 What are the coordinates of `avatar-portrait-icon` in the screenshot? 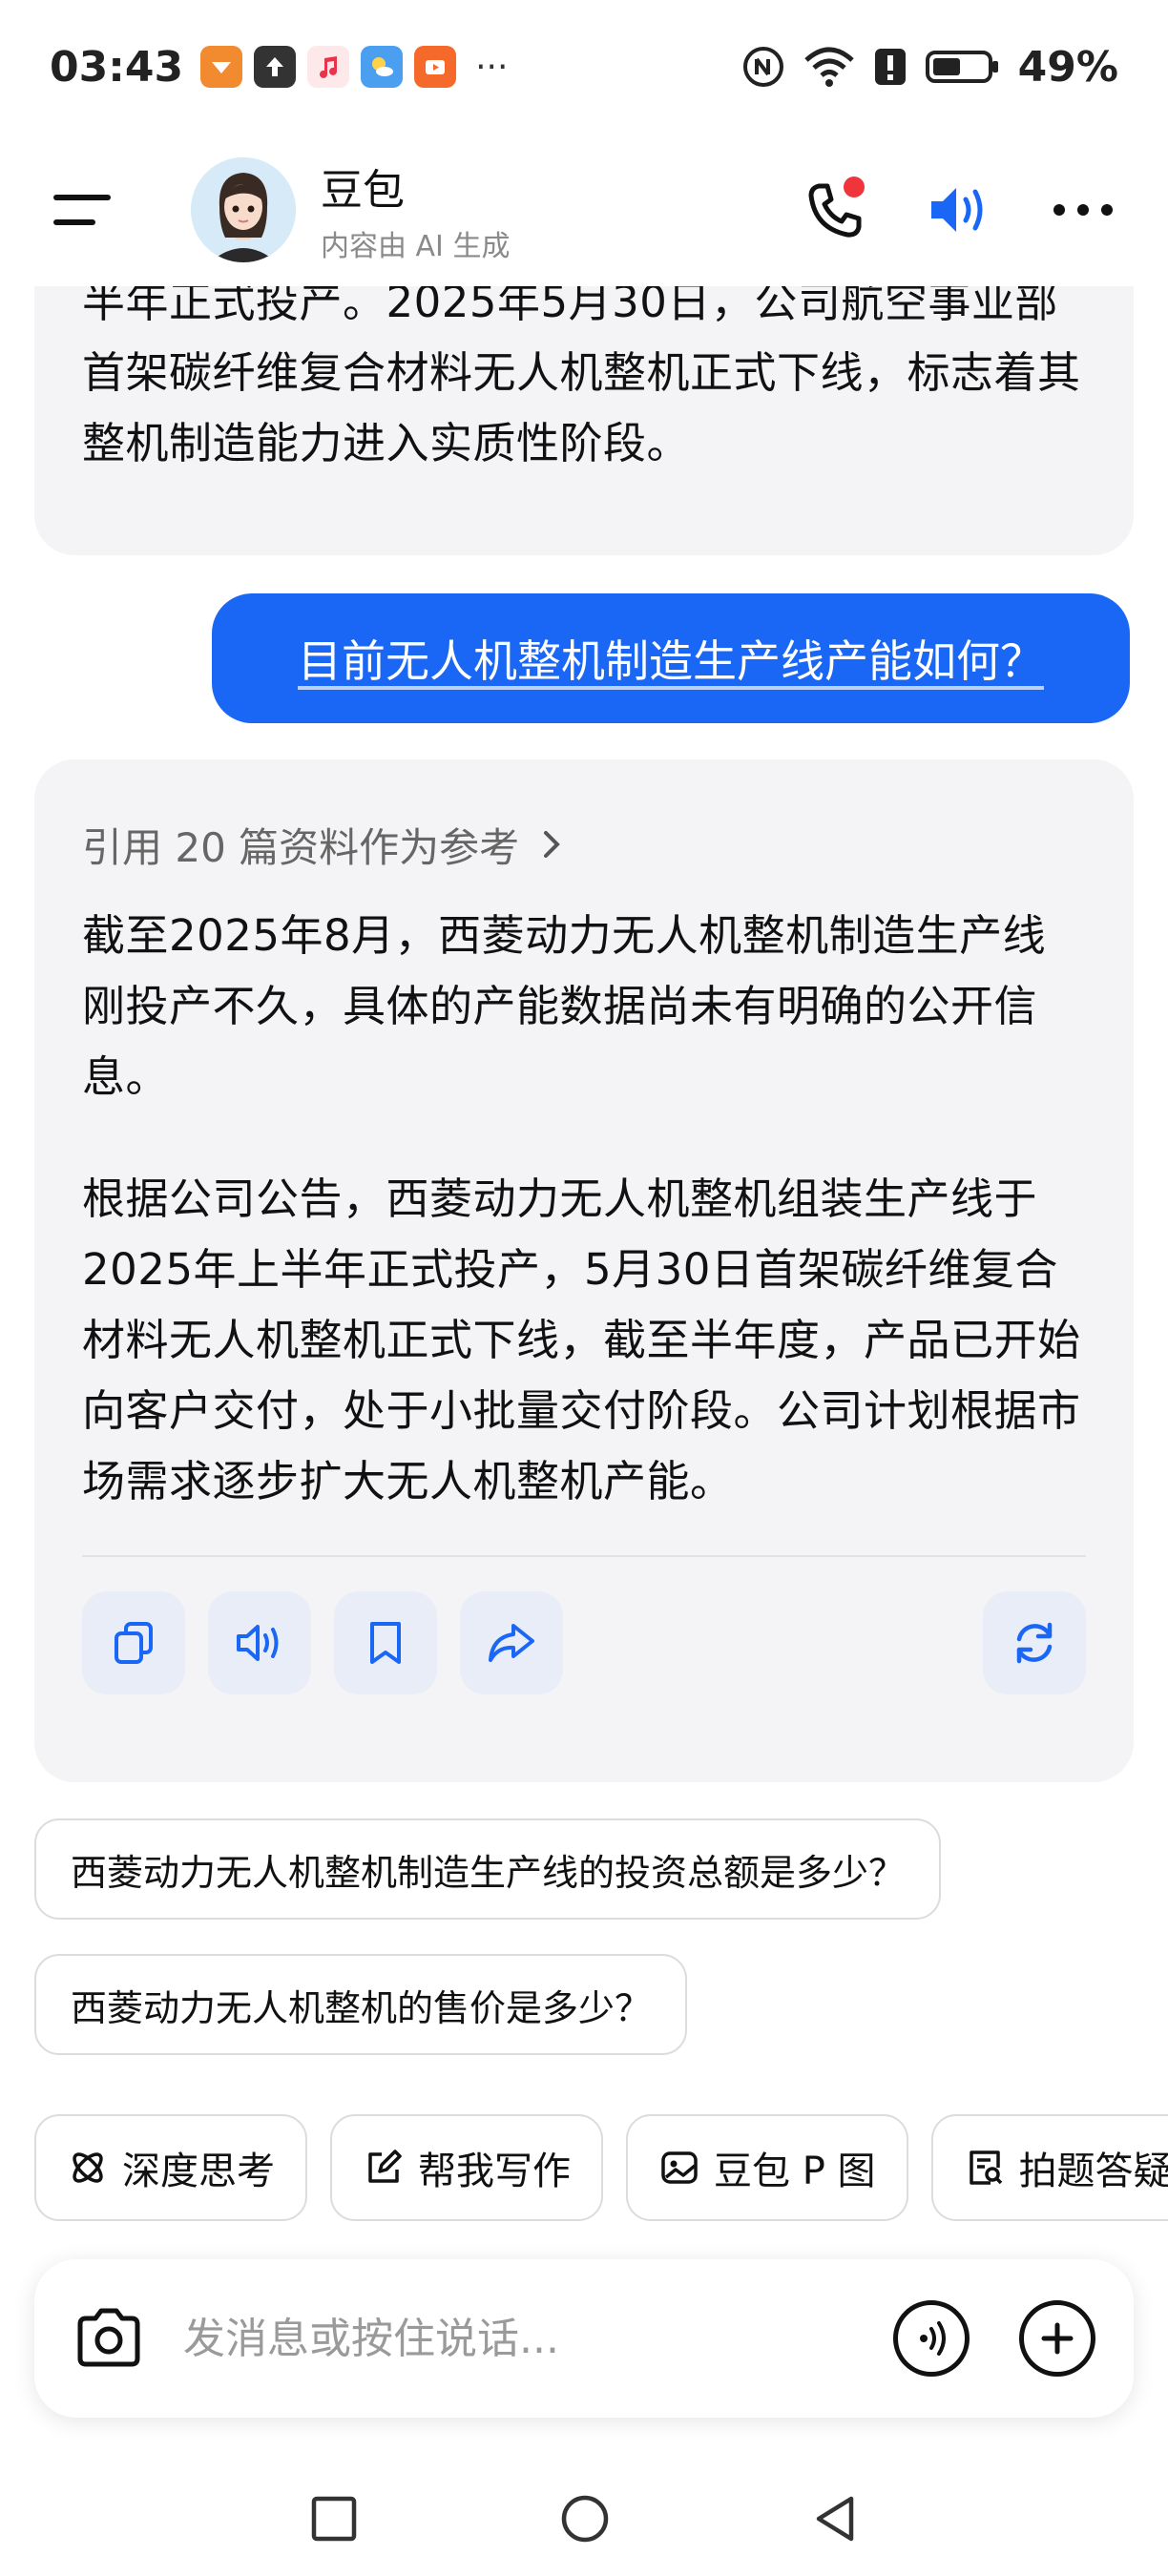 It's located at (243, 209).